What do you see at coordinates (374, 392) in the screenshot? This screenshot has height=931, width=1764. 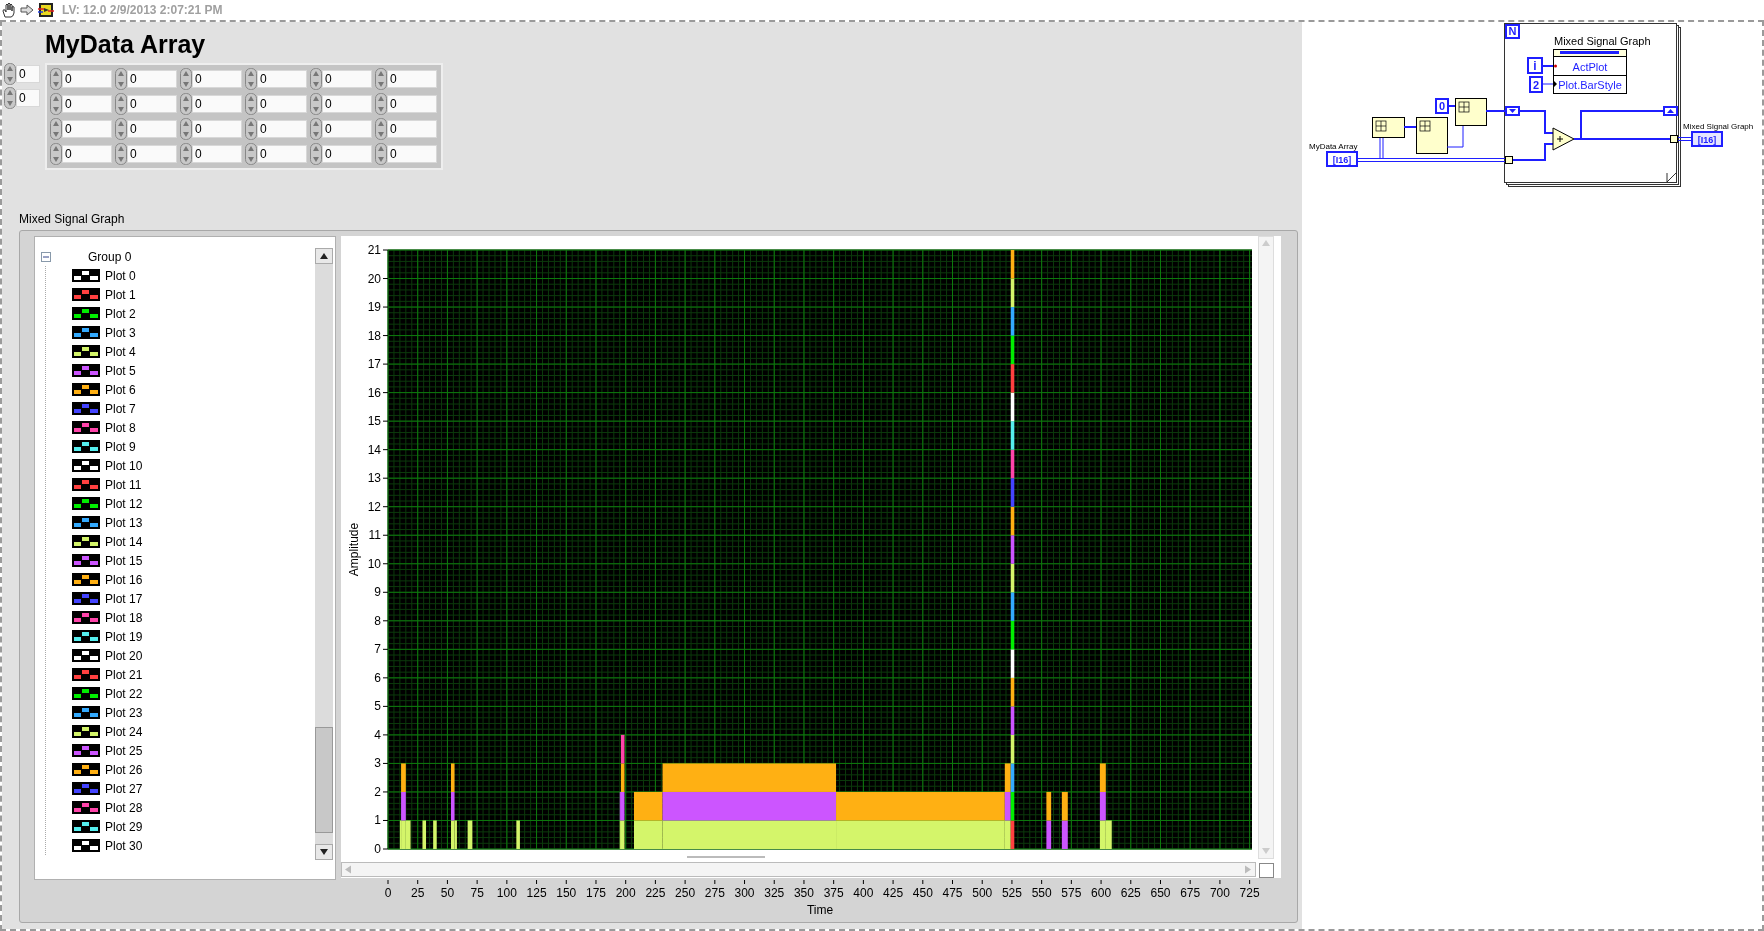 I see `axis-tick-label: 16` at bounding box center [374, 392].